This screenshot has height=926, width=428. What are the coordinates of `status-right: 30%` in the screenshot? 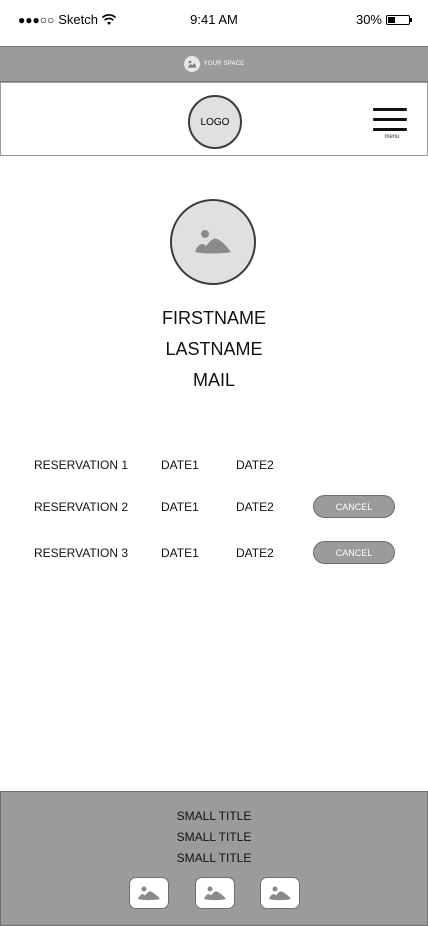 It's located at (383, 19).